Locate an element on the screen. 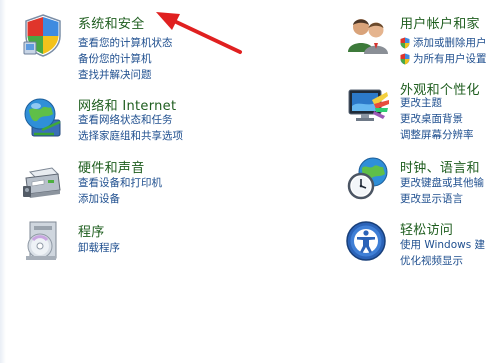 The image size is (488, 363). category-title-hardware: 硬件和声音 is located at coordinates (111, 166).